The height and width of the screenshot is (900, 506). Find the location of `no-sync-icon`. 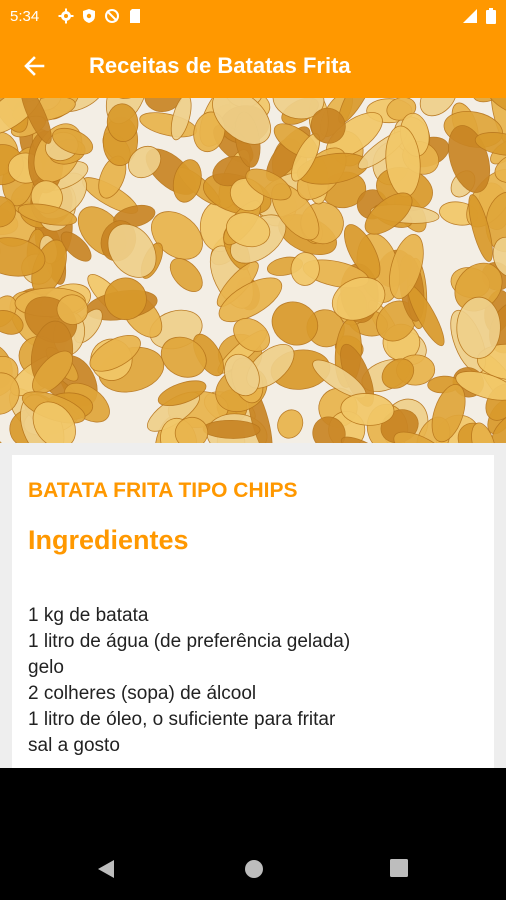

no-sync-icon is located at coordinates (112, 16).